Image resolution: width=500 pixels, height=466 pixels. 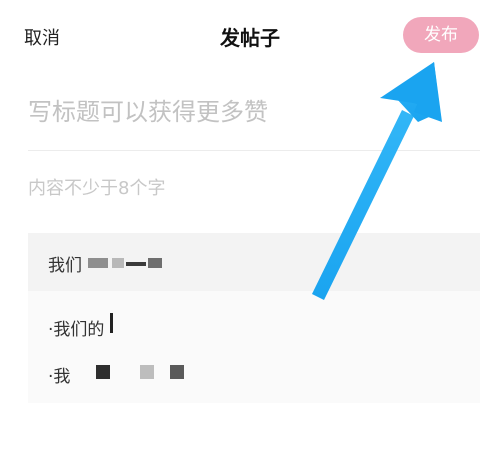 What do you see at coordinates (254, 262) in the screenshot?
I see `preview-header: 我们` at bounding box center [254, 262].